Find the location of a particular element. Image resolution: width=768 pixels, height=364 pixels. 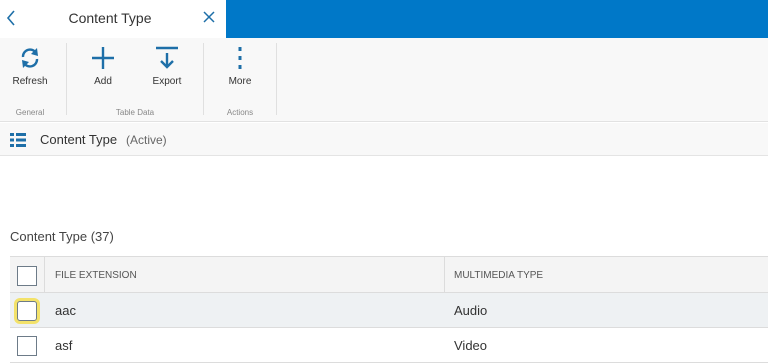

grid-view-icon is located at coordinates (18, 140).